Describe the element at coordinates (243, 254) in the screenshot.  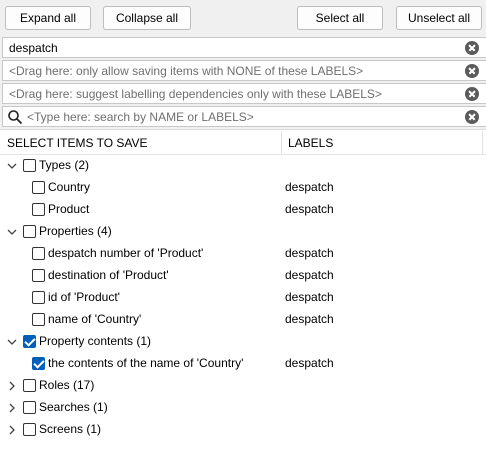
I see `tree-item-row: despatch number of 'Product' despatch` at that location.